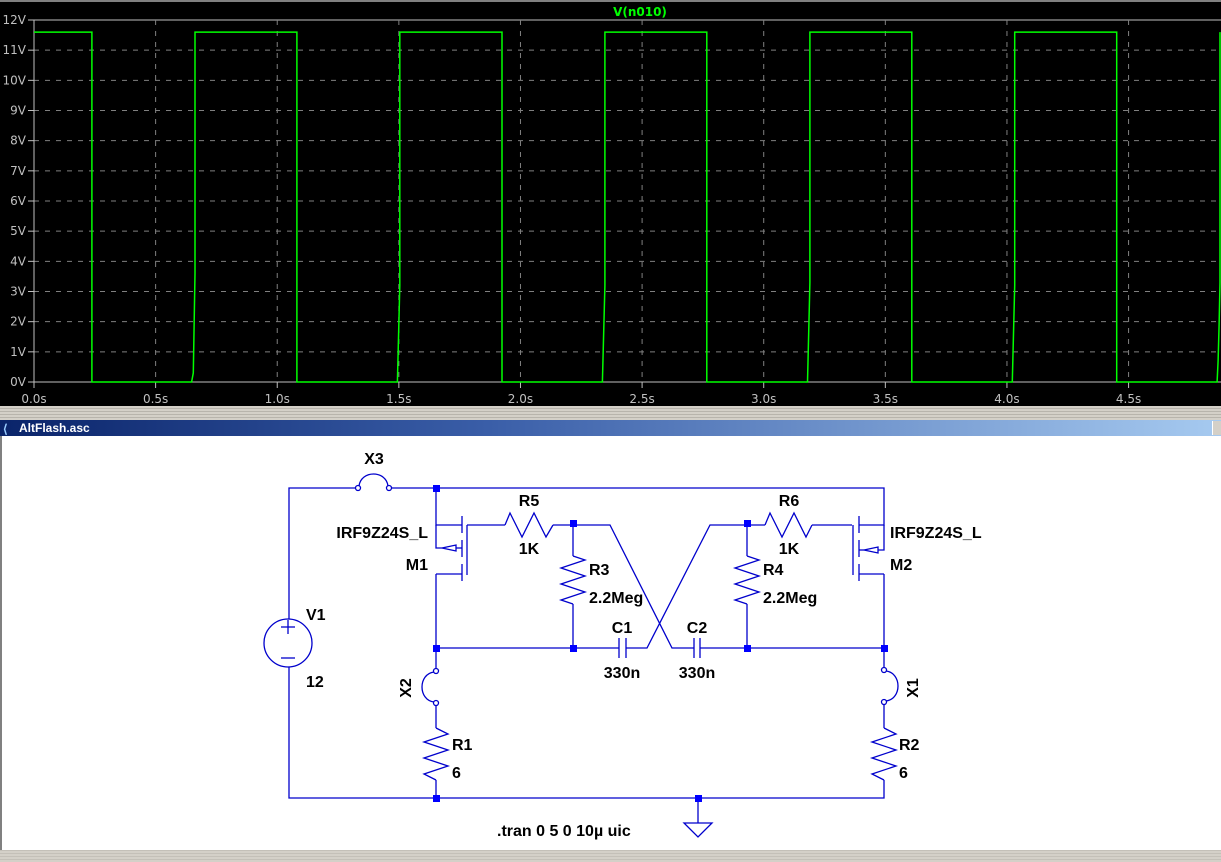 The image size is (1221, 862). I want to click on y-tick-label: 9V, so click(18, 111).